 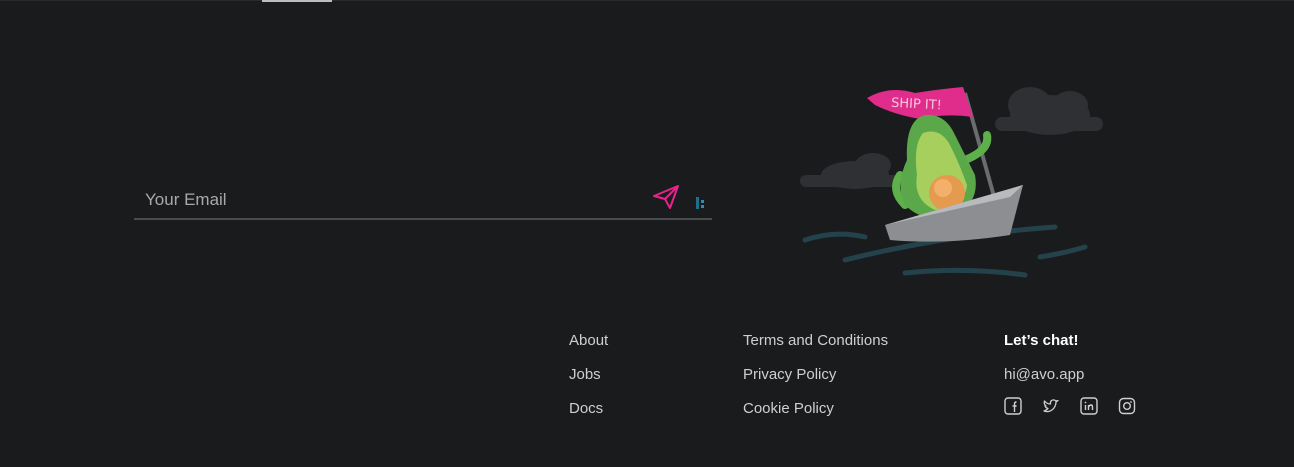 What do you see at coordinates (952, 180) in the screenshot?
I see `avocado-boat-illustration: SHIP IT!` at bounding box center [952, 180].